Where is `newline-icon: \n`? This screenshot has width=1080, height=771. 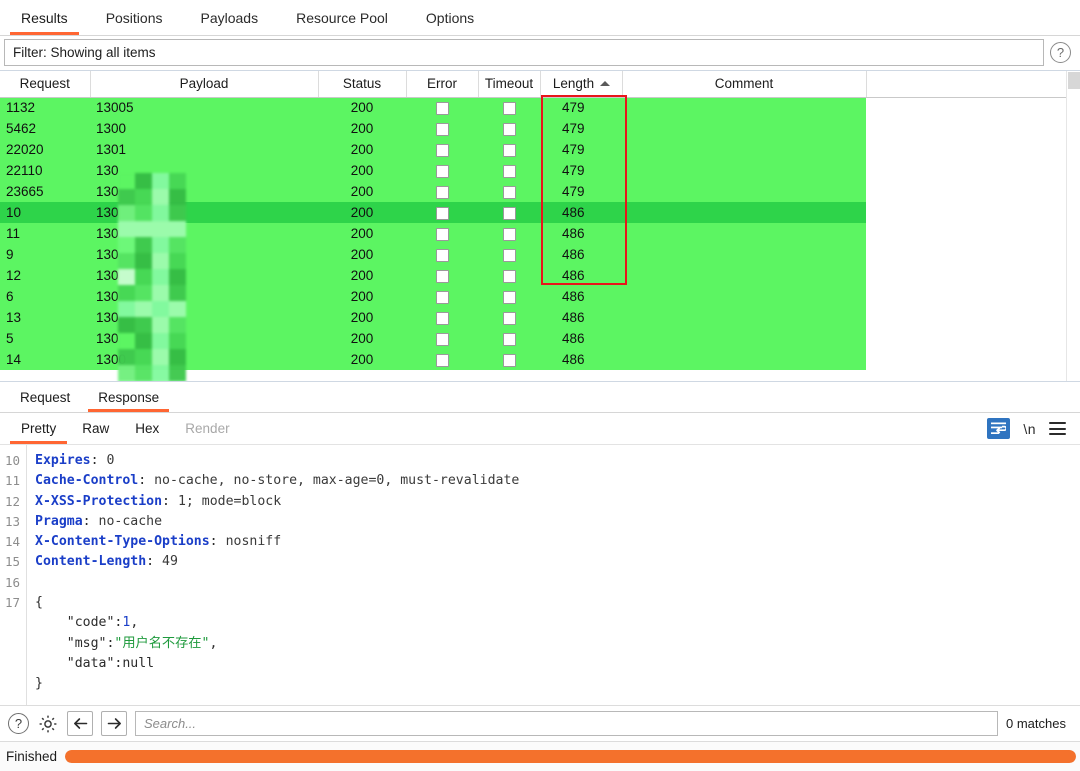
newline-icon: \n is located at coordinates (1029, 429).